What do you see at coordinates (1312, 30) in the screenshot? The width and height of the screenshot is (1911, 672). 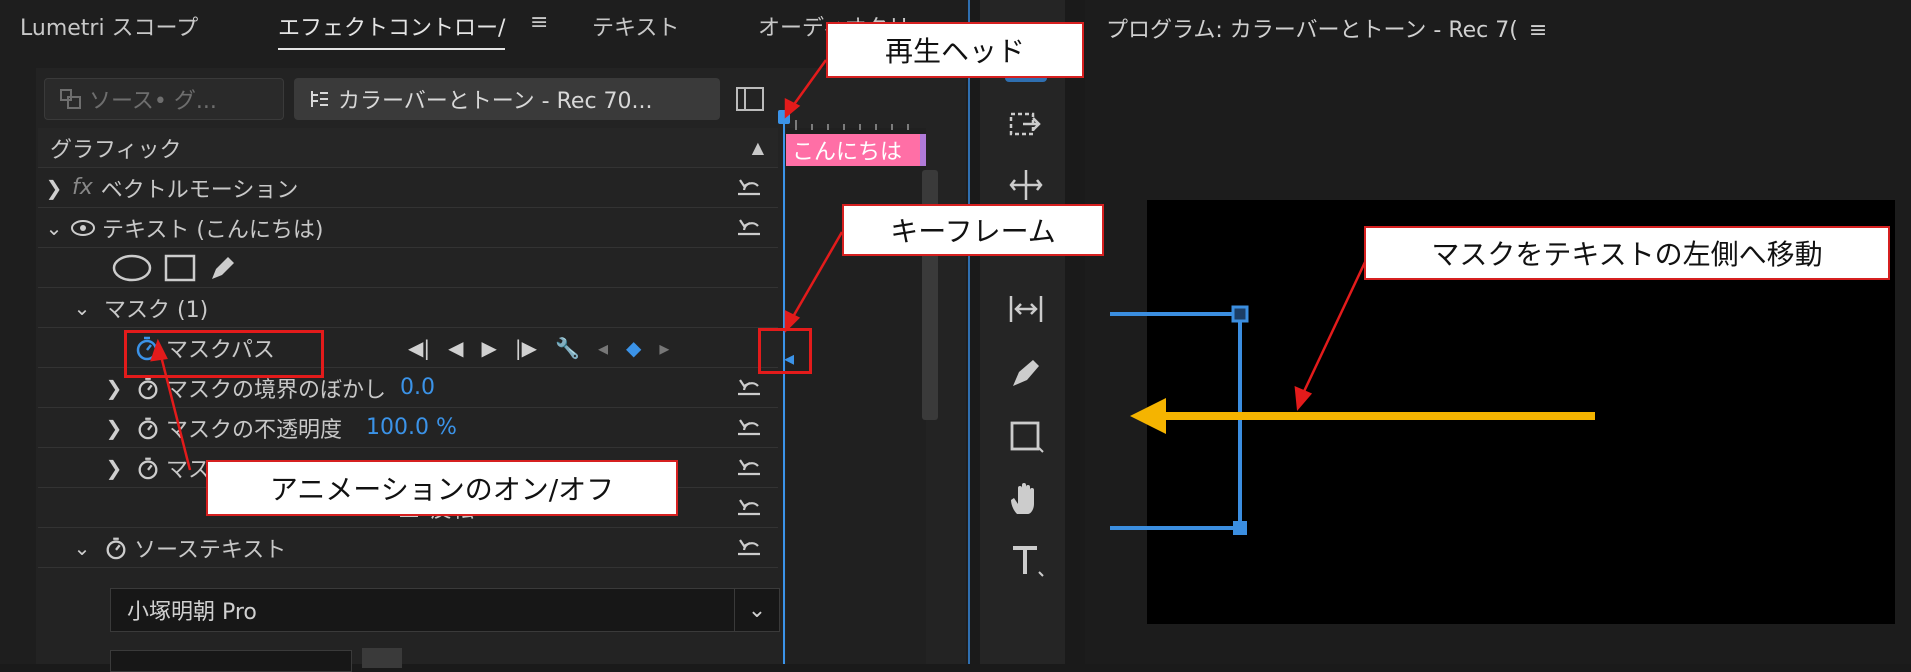 I see `program-title-text: プログラム: カラーバーとトーン - Rec 7(` at bounding box center [1312, 30].